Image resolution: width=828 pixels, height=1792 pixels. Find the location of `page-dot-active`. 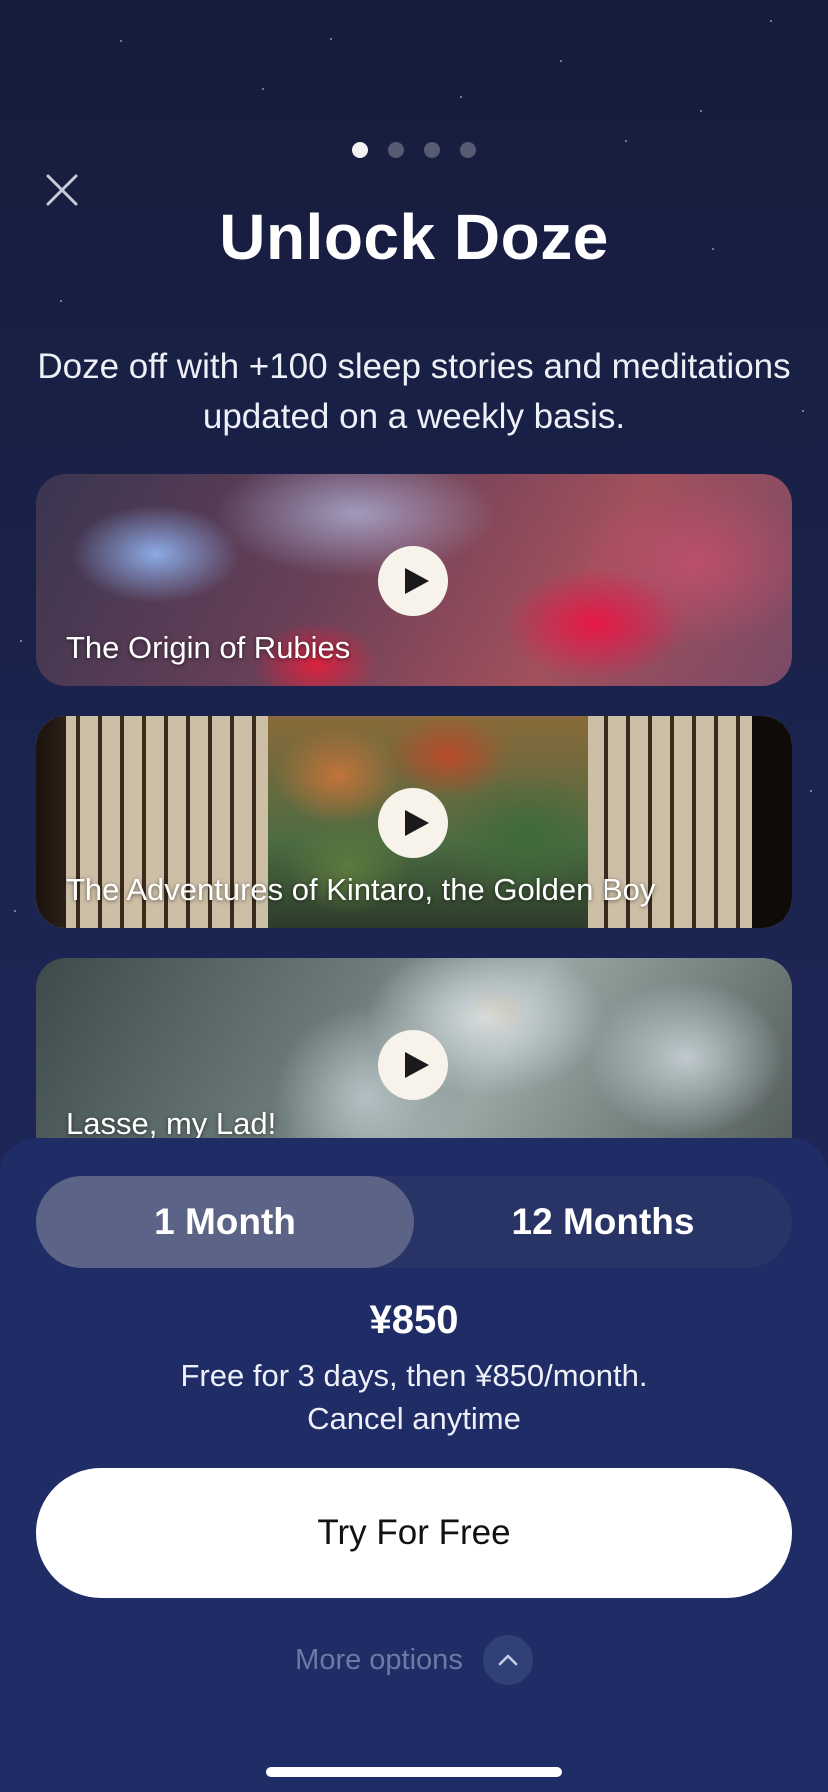

page-dot-active is located at coordinates (360, 150).